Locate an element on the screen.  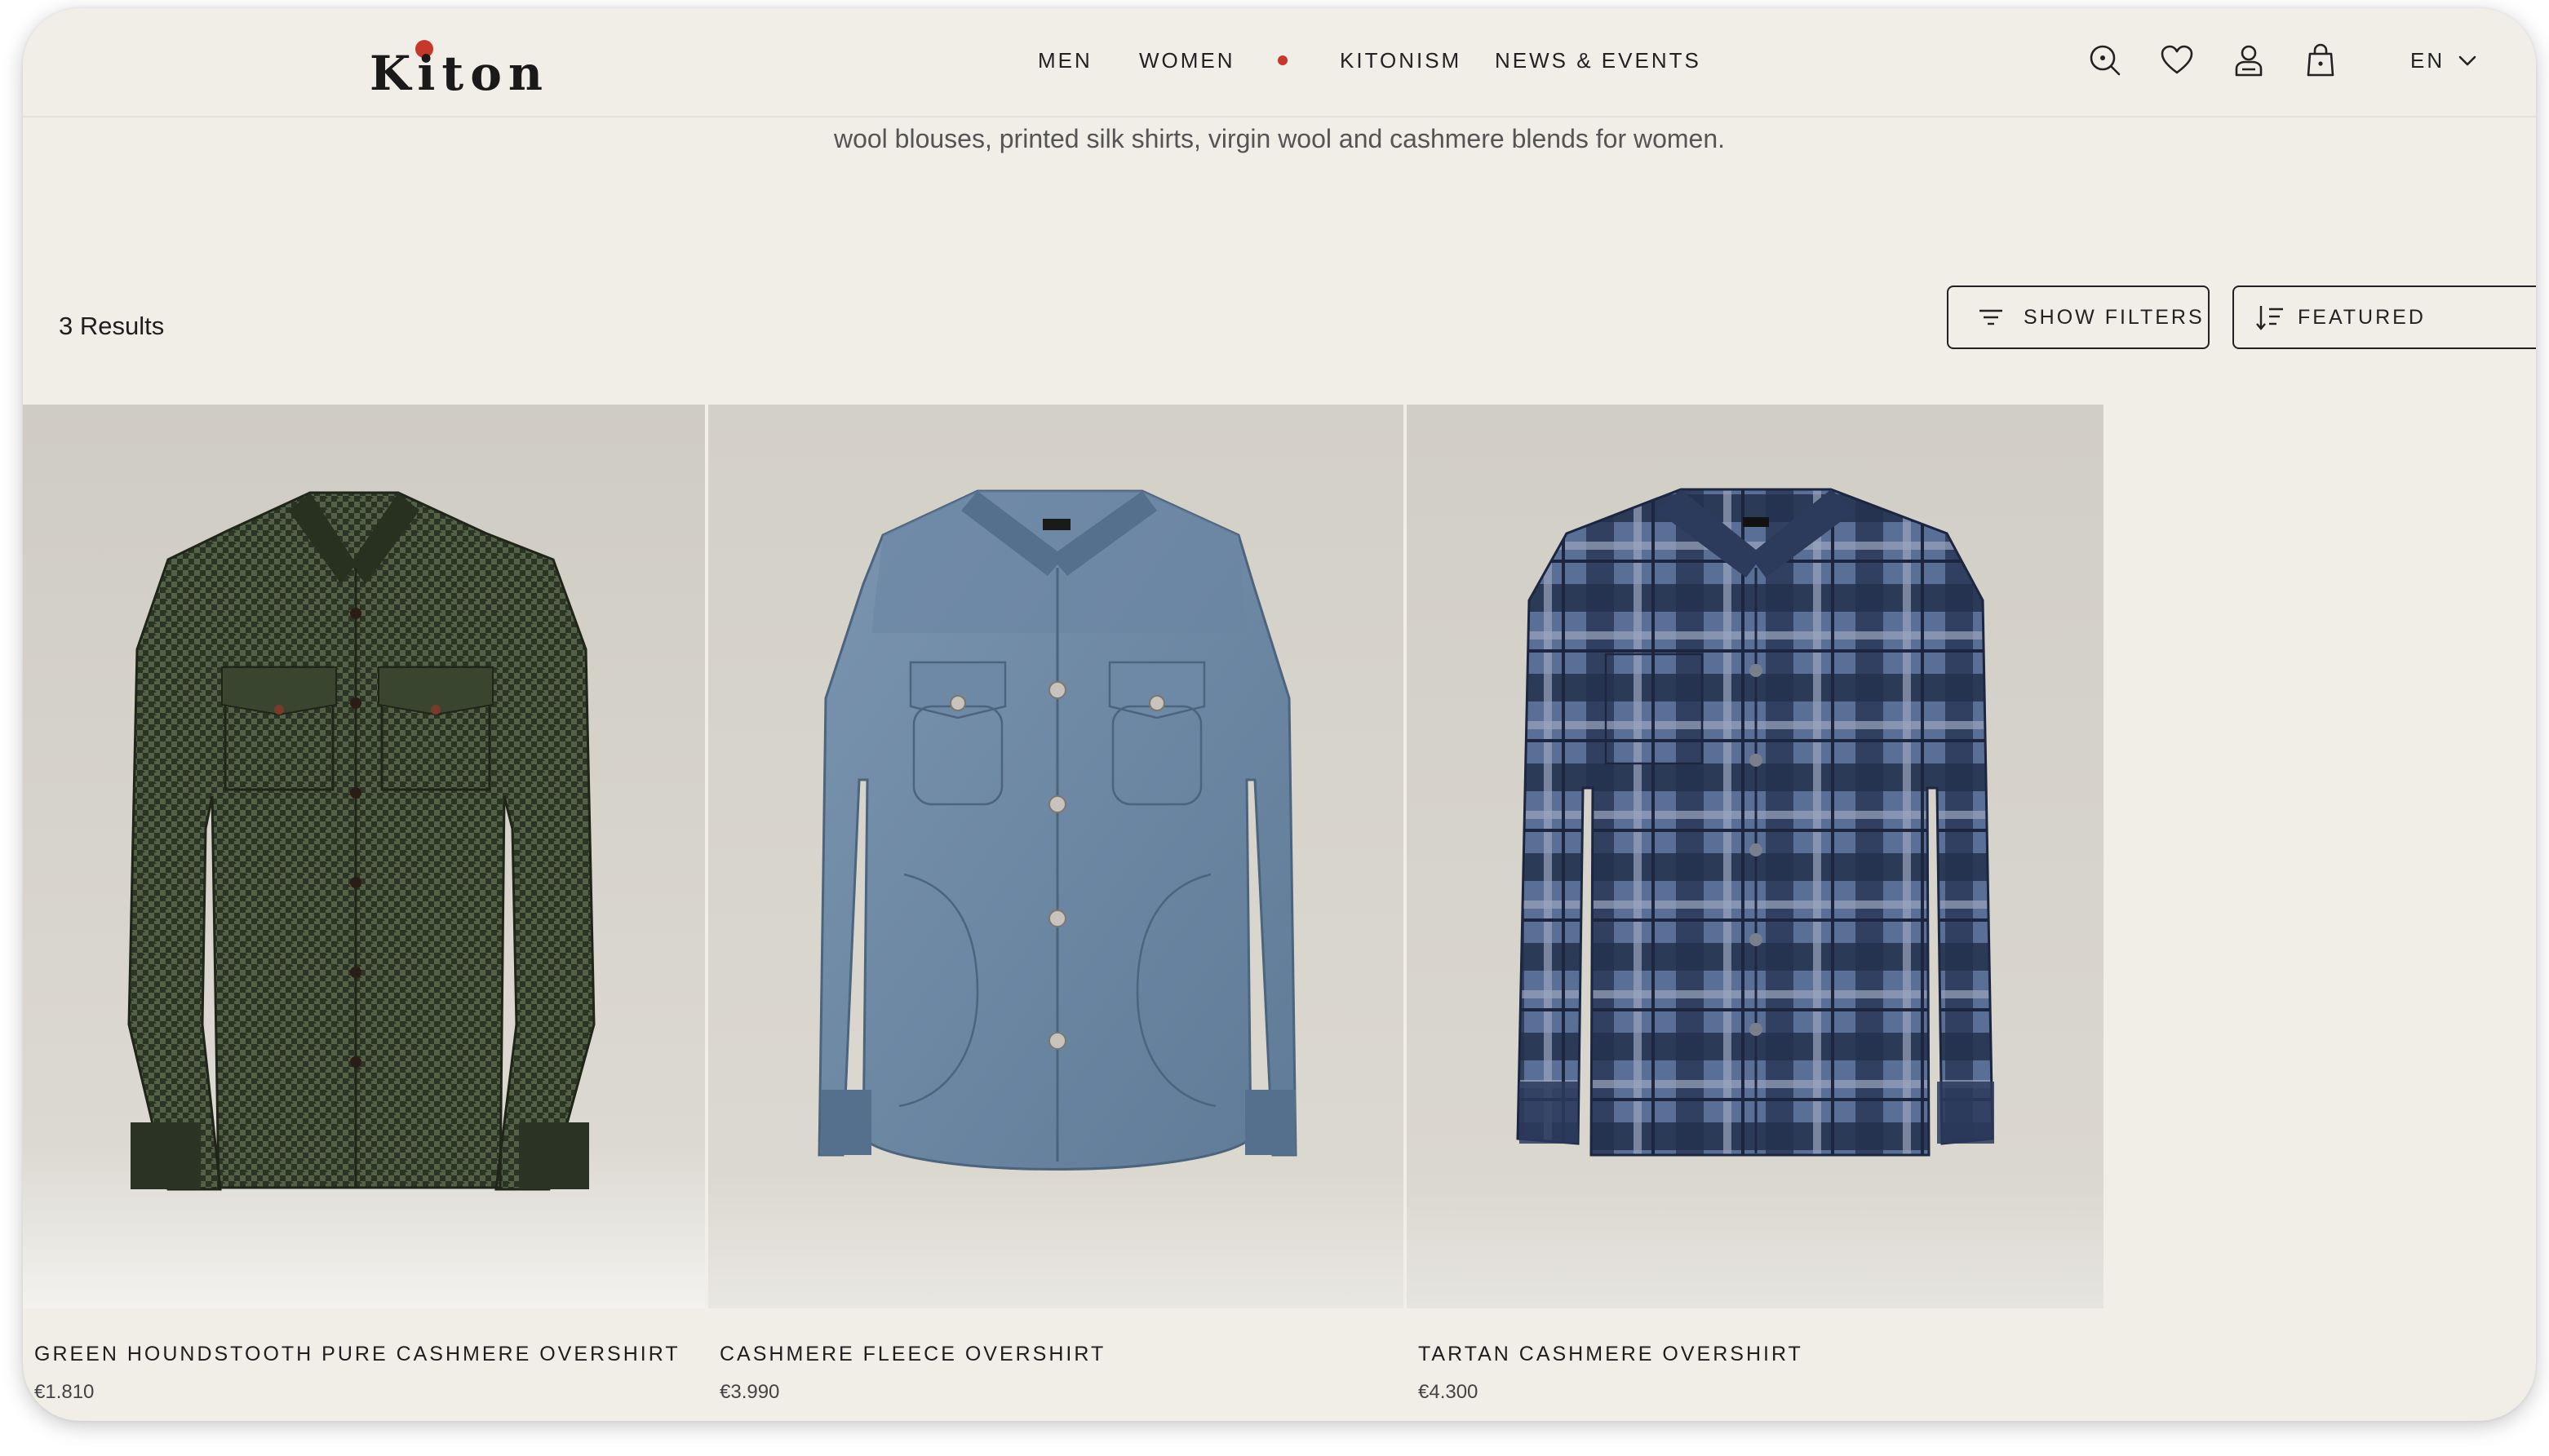
product-name: TARTAN CASHMERE OVERSHIRT is located at coordinates (1610, 1354).